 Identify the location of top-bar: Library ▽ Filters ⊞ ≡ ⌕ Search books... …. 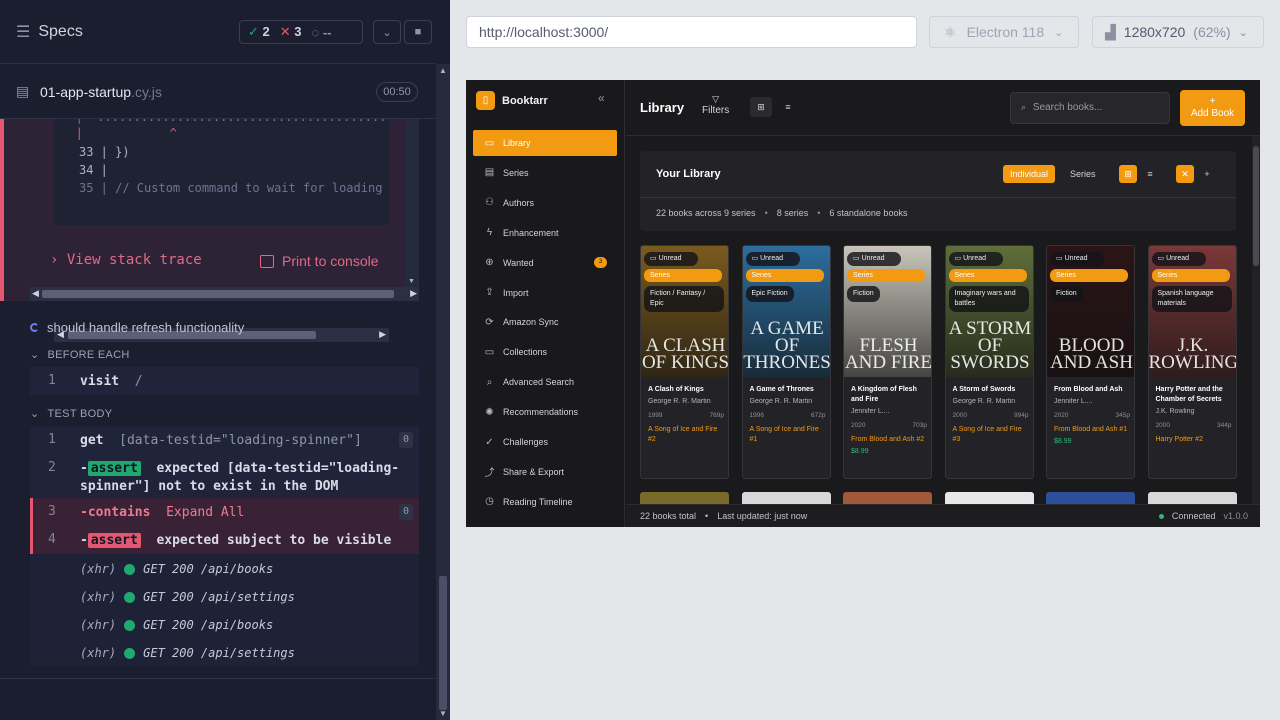
(943, 108).